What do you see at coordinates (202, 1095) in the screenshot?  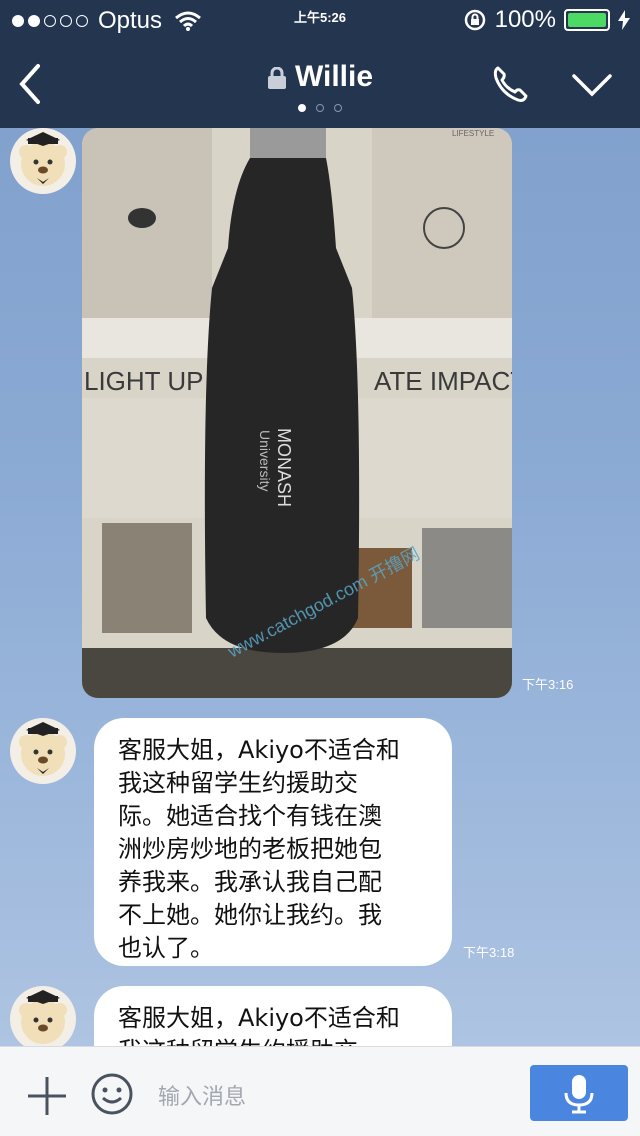 I see `message-input: 输入消息` at bounding box center [202, 1095].